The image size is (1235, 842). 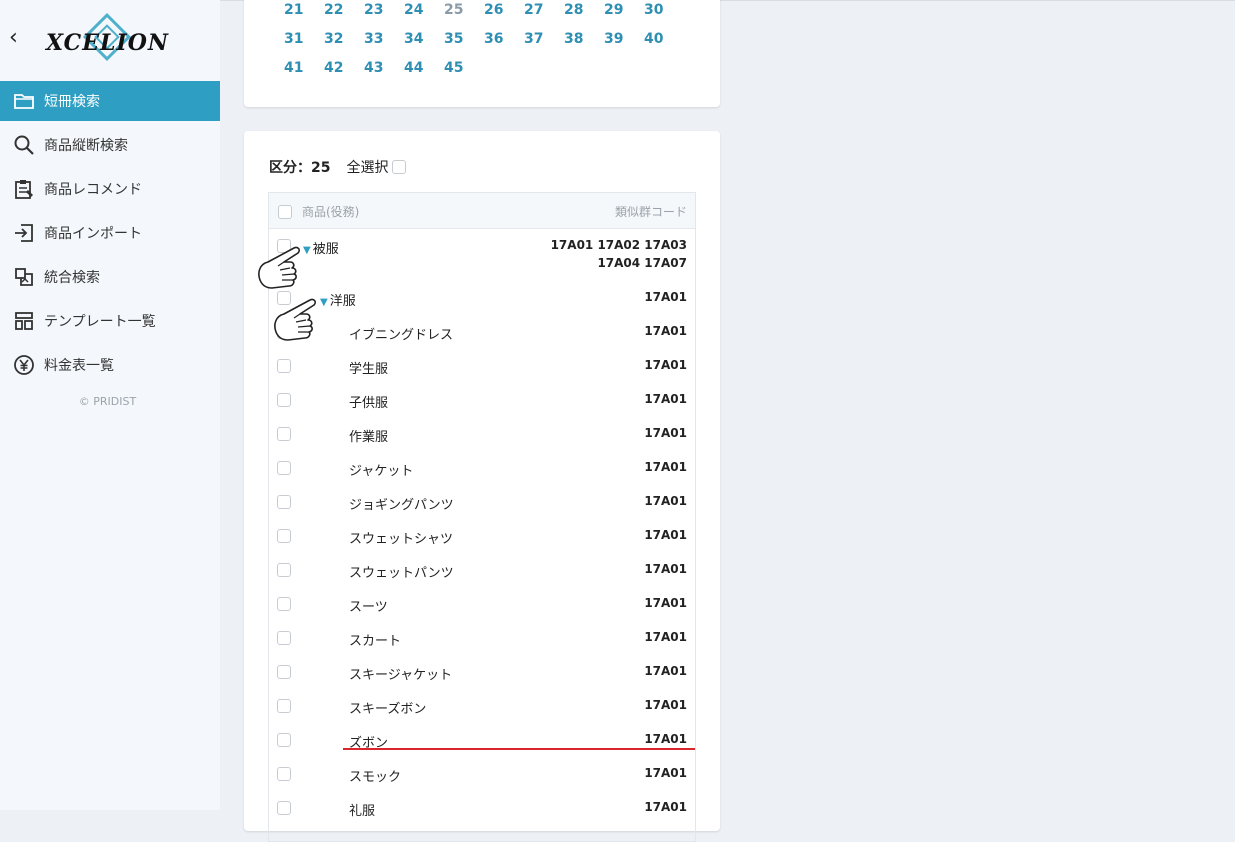 What do you see at coordinates (664, 39) in the screenshot?
I see `page-link: 40` at bounding box center [664, 39].